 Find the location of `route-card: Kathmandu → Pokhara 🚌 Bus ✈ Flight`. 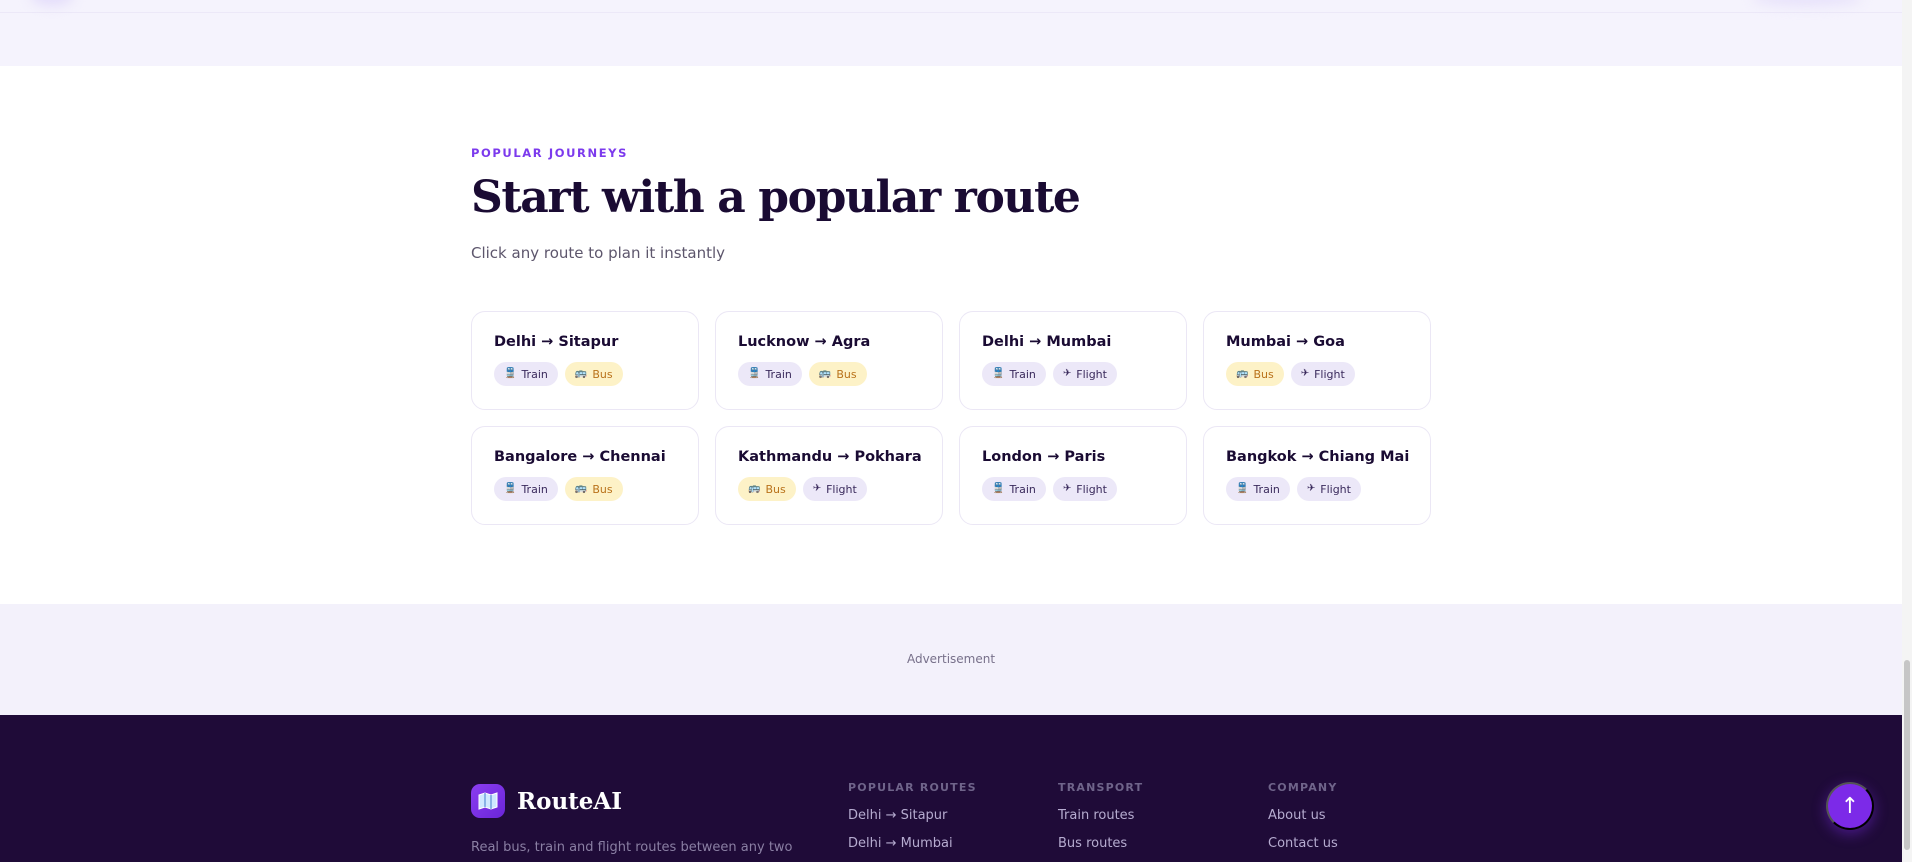

route-card: Kathmandu → Pokhara 🚌 Bus ✈ Flight is located at coordinates (829, 475).